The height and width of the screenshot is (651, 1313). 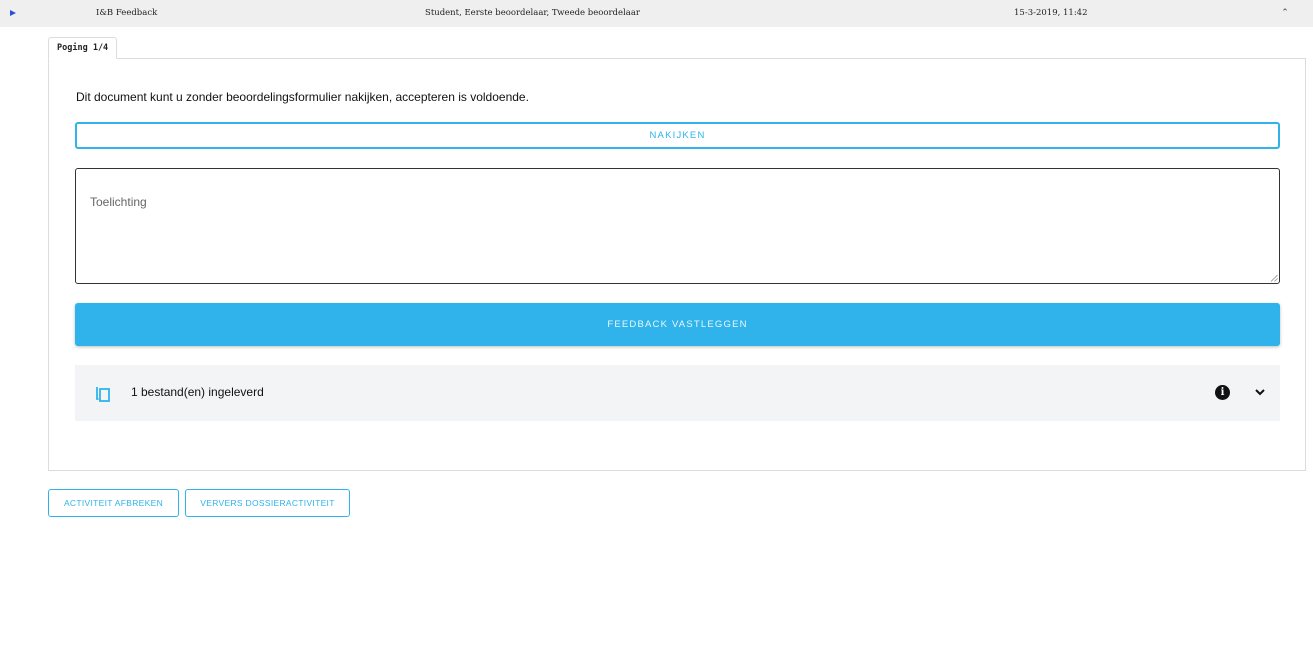 I want to click on submit-feedback-button: FEEDBACK VASTLEGGEN, so click(x=677, y=324).